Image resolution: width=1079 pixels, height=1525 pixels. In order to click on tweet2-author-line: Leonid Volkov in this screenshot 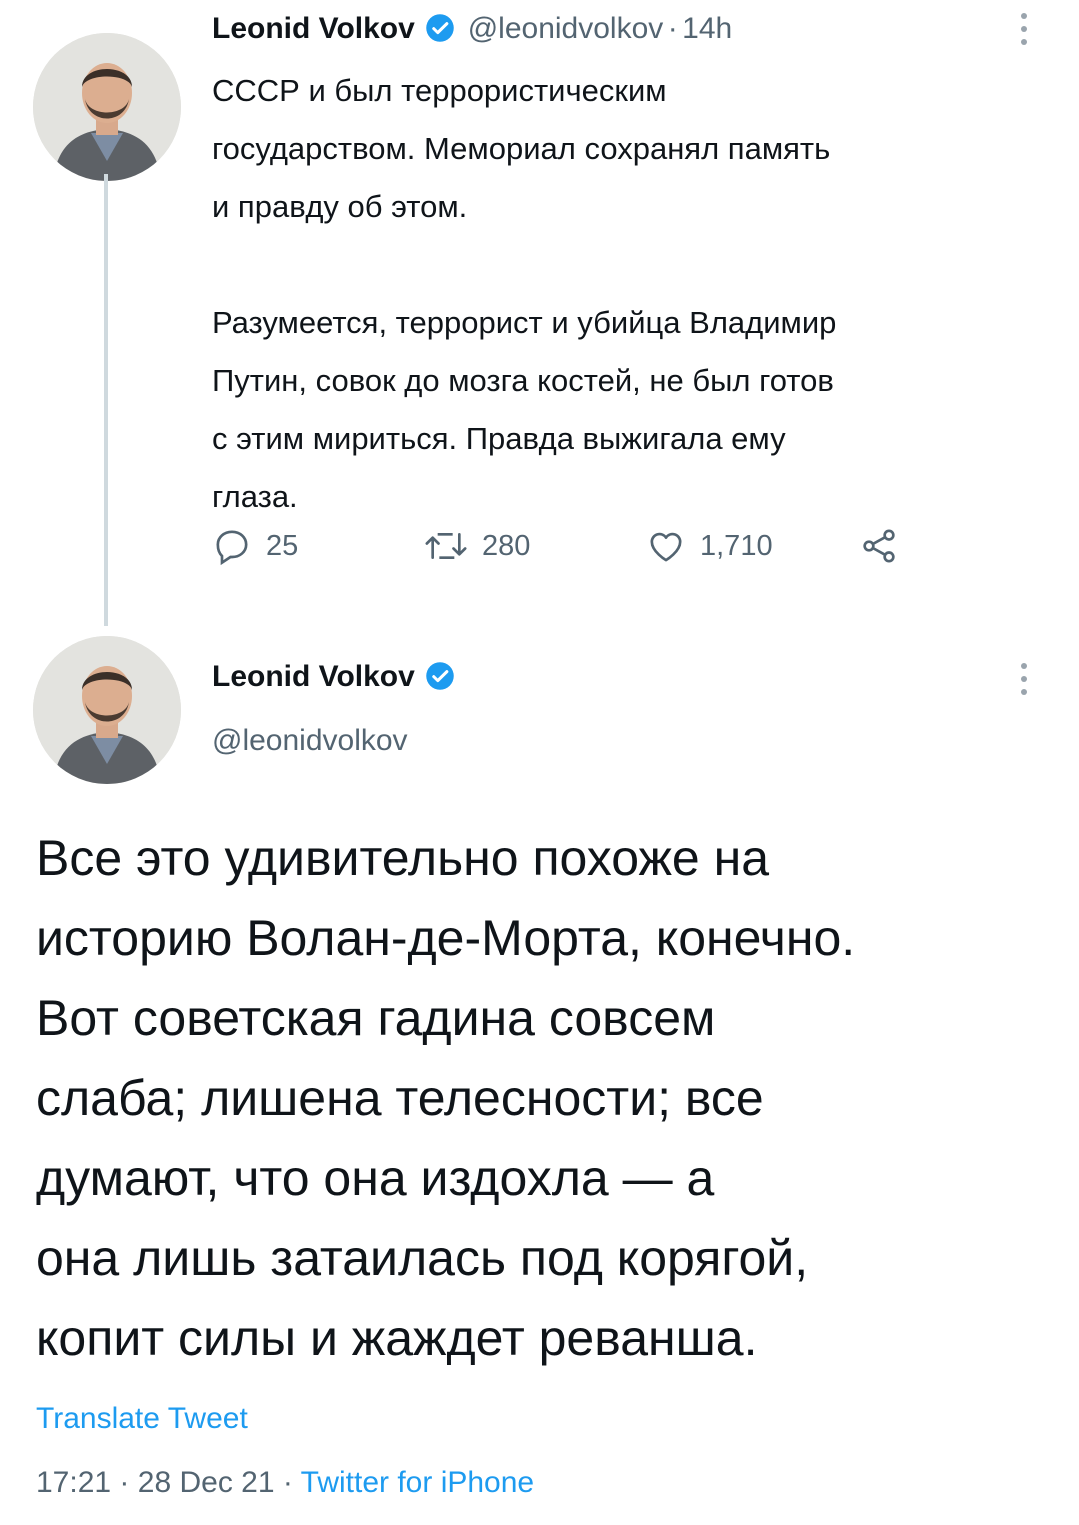, I will do `click(333, 678)`.